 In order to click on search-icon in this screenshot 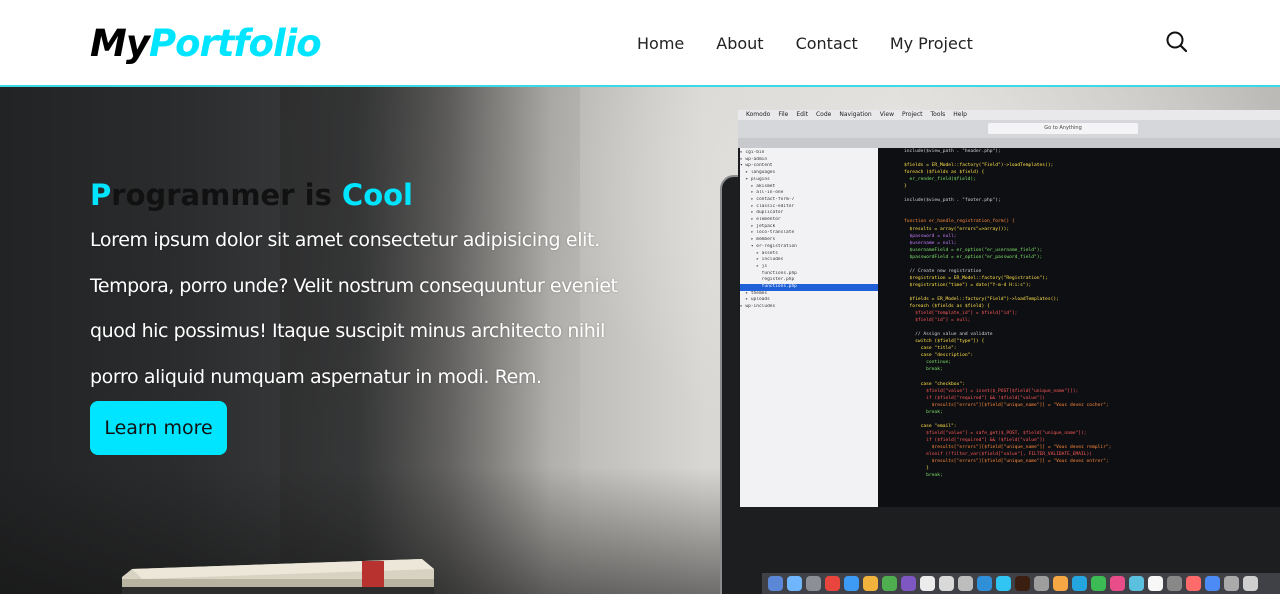, I will do `click(1177, 42)`.